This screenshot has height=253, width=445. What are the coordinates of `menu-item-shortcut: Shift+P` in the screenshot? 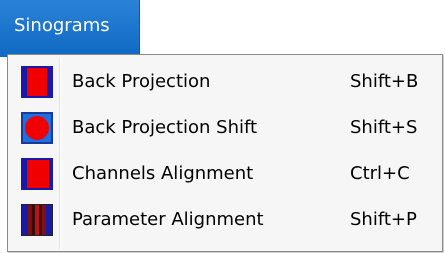 It's located at (383, 219).